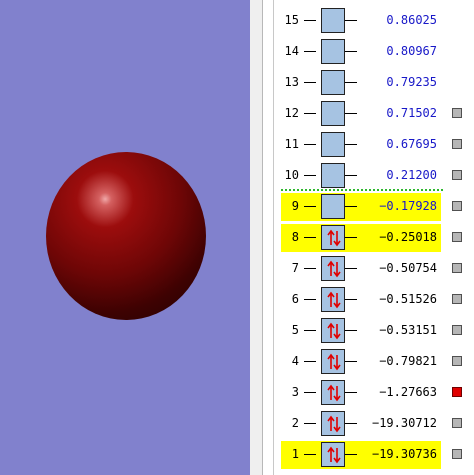 Image resolution: width=474 pixels, height=475 pixels. I want to click on orbital-energy: 0.67695, so click(411, 144).